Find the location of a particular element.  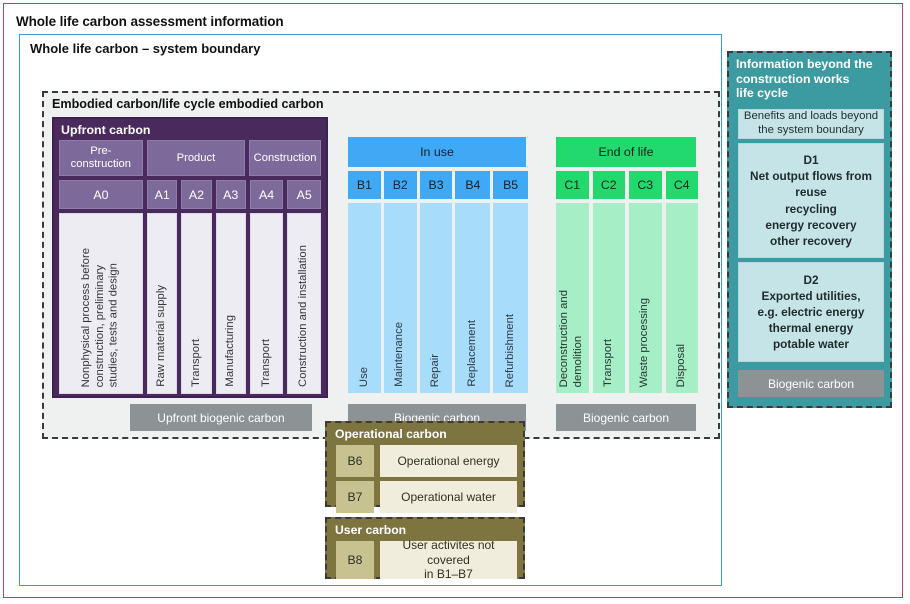

module-c2: Transport is located at coordinates (608, 298).